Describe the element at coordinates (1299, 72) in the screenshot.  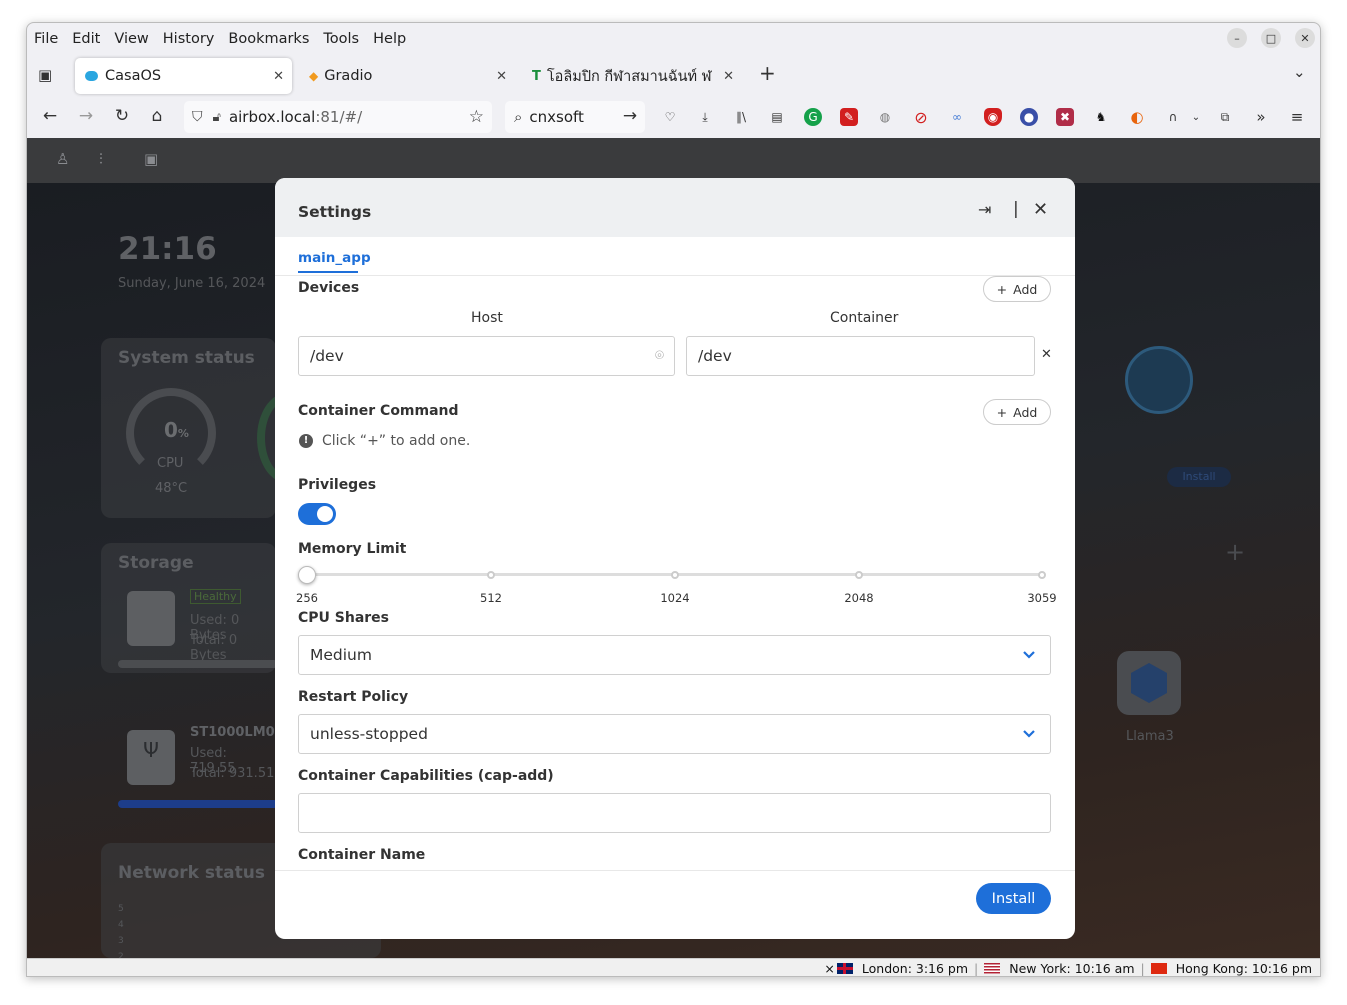
I see `list-tabs-chevron-icon: ⌄` at that location.